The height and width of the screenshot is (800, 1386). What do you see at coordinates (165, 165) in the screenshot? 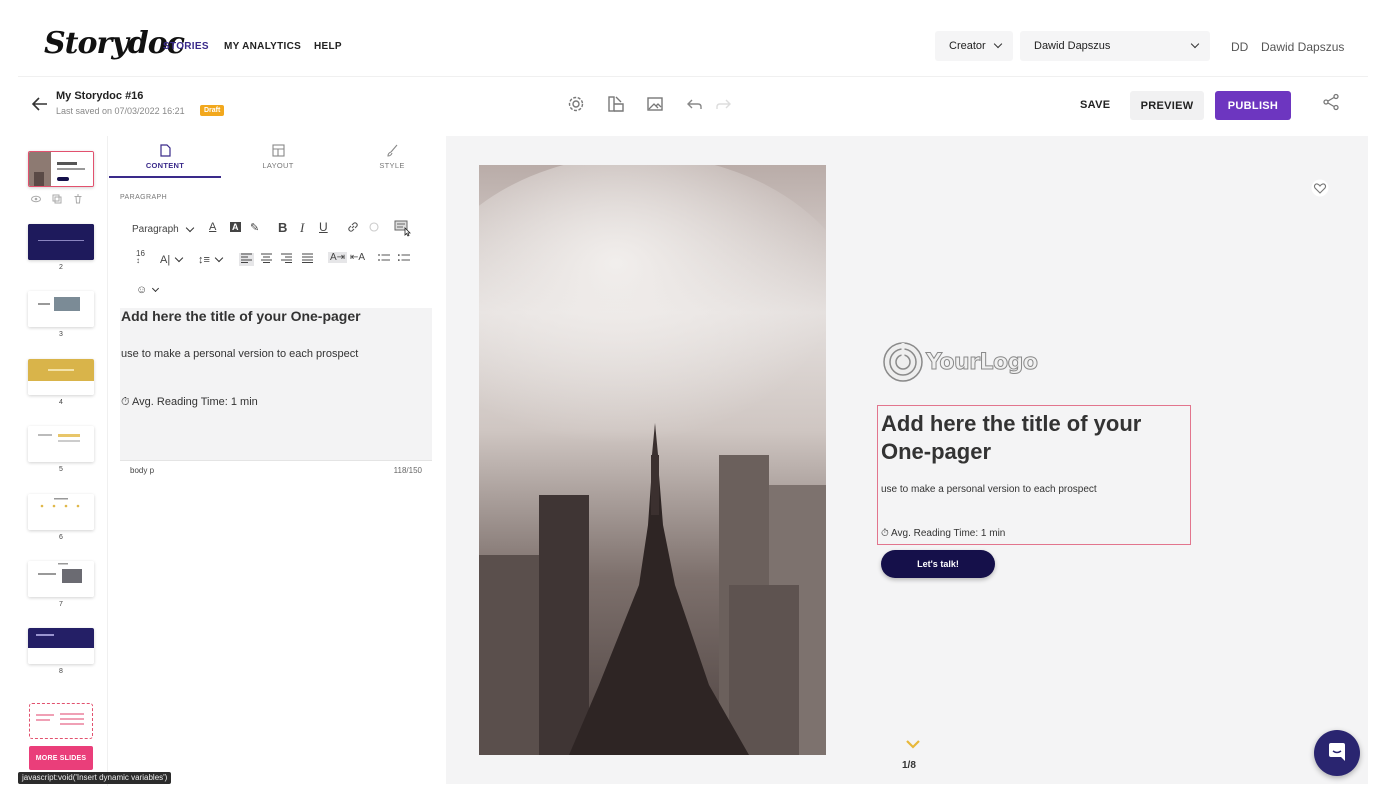
I see `tab-content-label: CONTENT` at bounding box center [165, 165].